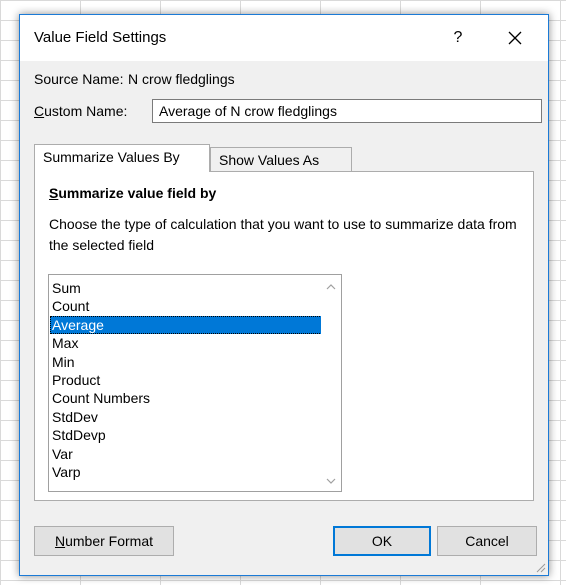  I want to click on scroll-up-icon, so click(331, 287).